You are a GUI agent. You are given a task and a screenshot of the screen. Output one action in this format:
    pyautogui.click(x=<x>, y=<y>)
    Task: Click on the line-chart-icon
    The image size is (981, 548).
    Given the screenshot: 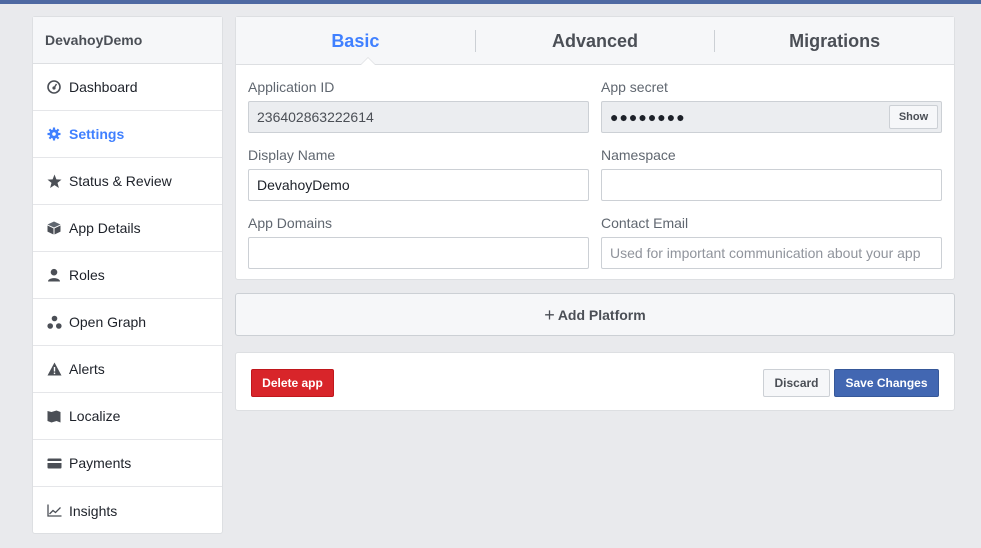 What is the action you would take?
    pyautogui.click(x=54, y=511)
    